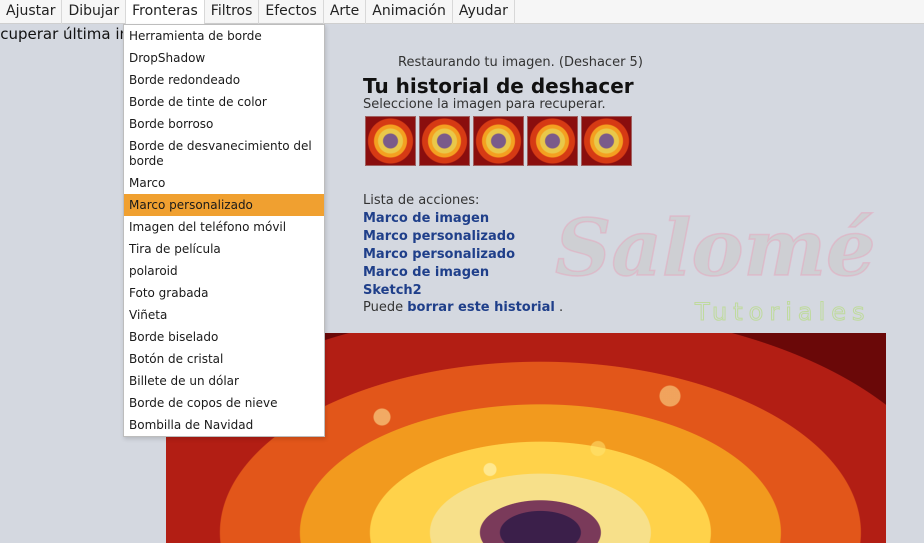 The width and height of the screenshot is (924, 543). Describe the element at coordinates (484, 104) in the screenshot. I see `history-subtitle: Seleccione la imagen para recuperar.` at that location.